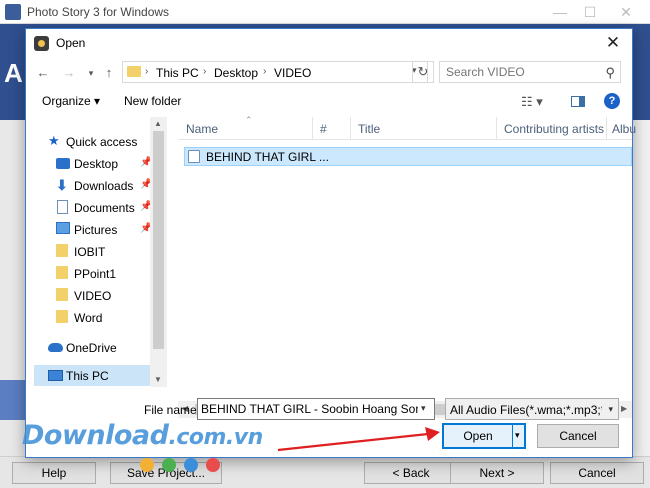  Describe the element at coordinates (407, 127) in the screenshot. I see `column-header-row: ⌃ Name # Title Contributing artists Albu` at that location.